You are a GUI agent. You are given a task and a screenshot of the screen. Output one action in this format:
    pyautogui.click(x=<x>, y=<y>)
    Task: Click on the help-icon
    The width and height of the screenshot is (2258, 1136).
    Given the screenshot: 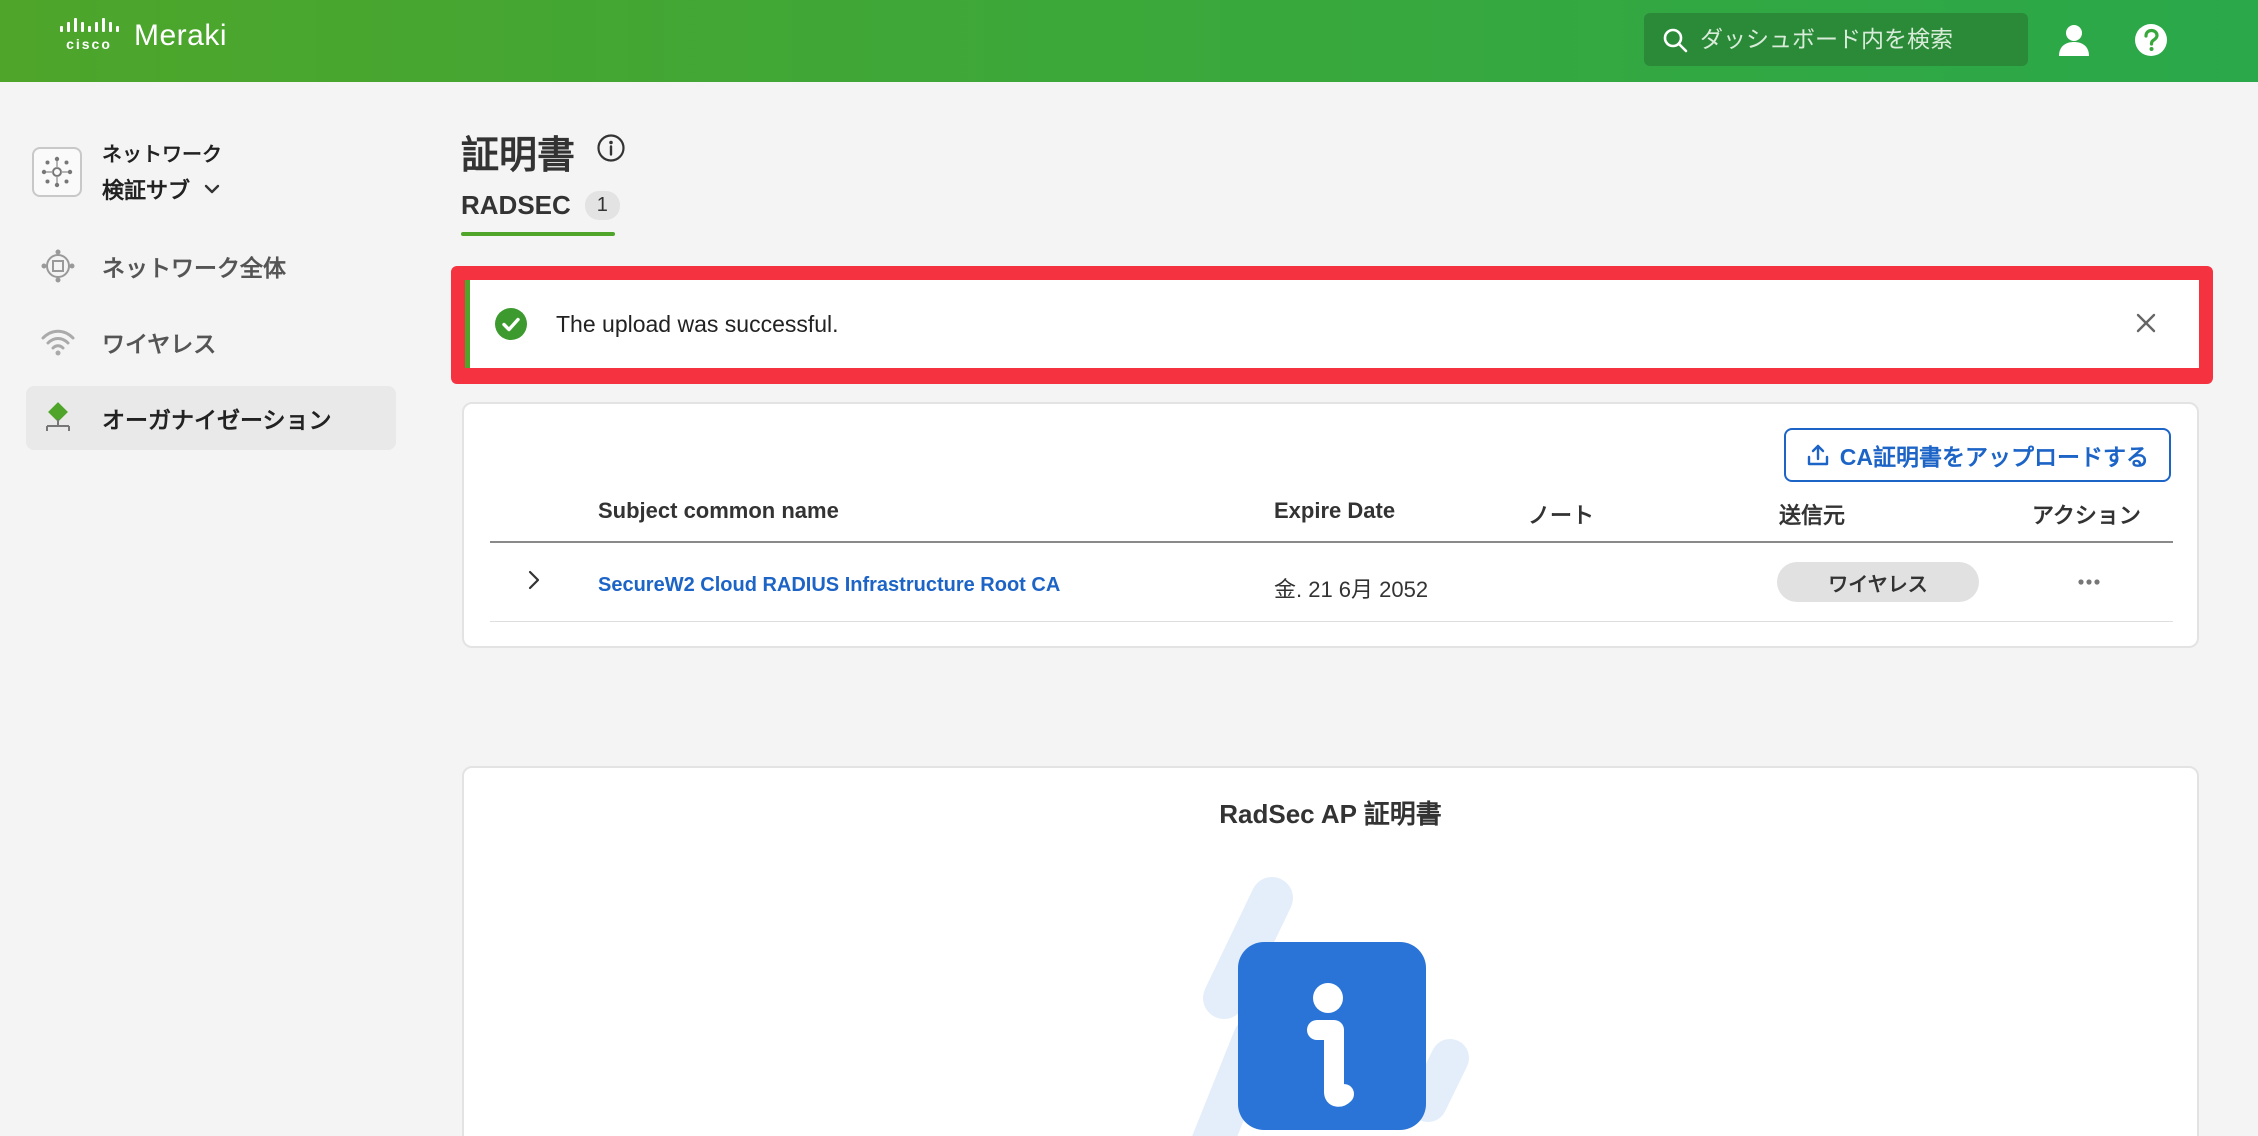 What is the action you would take?
    pyautogui.click(x=2151, y=40)
    